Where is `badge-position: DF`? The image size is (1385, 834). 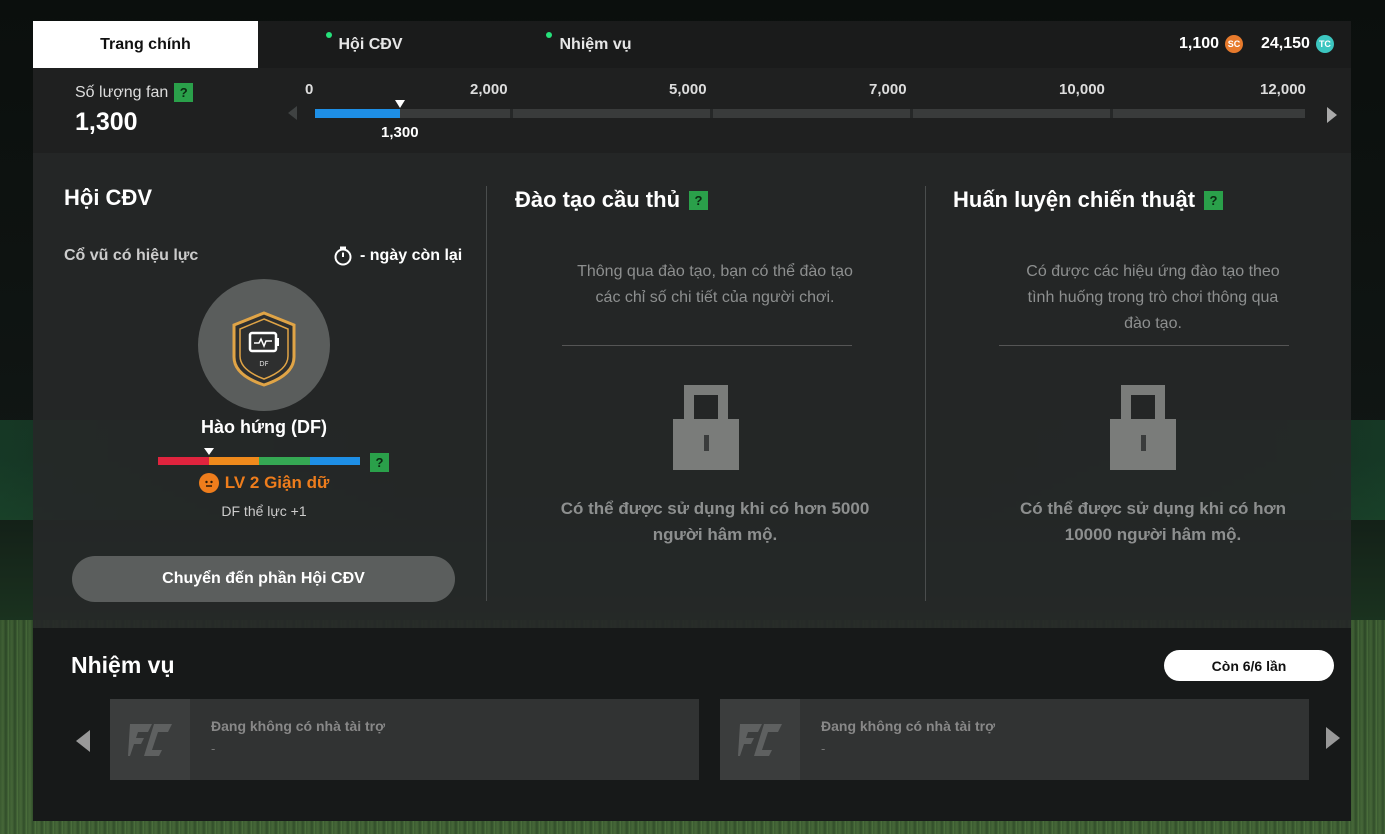
badge-position: DF is located at coordinates (263, 364).